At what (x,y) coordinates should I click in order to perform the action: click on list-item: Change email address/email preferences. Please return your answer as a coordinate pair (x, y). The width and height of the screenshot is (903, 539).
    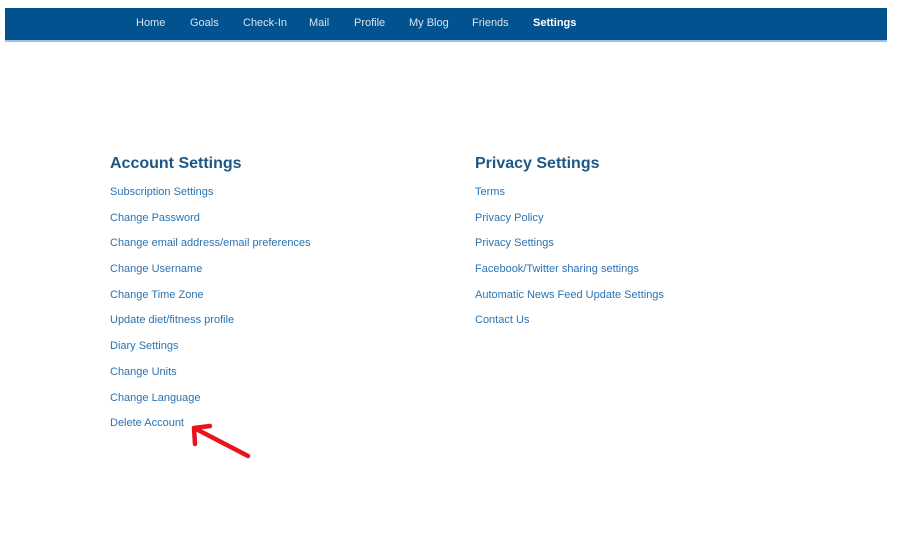
    Looking at the image, I should click on (210, 246).